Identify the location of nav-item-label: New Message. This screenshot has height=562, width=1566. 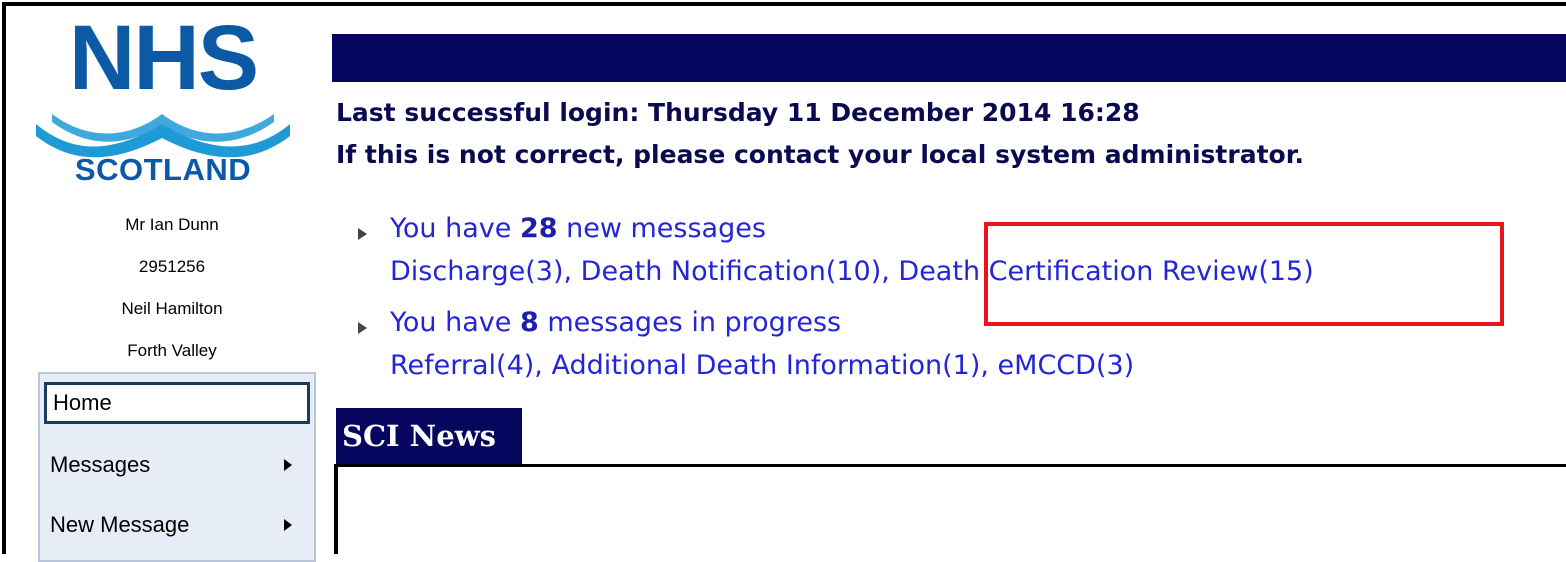
(120, 524).